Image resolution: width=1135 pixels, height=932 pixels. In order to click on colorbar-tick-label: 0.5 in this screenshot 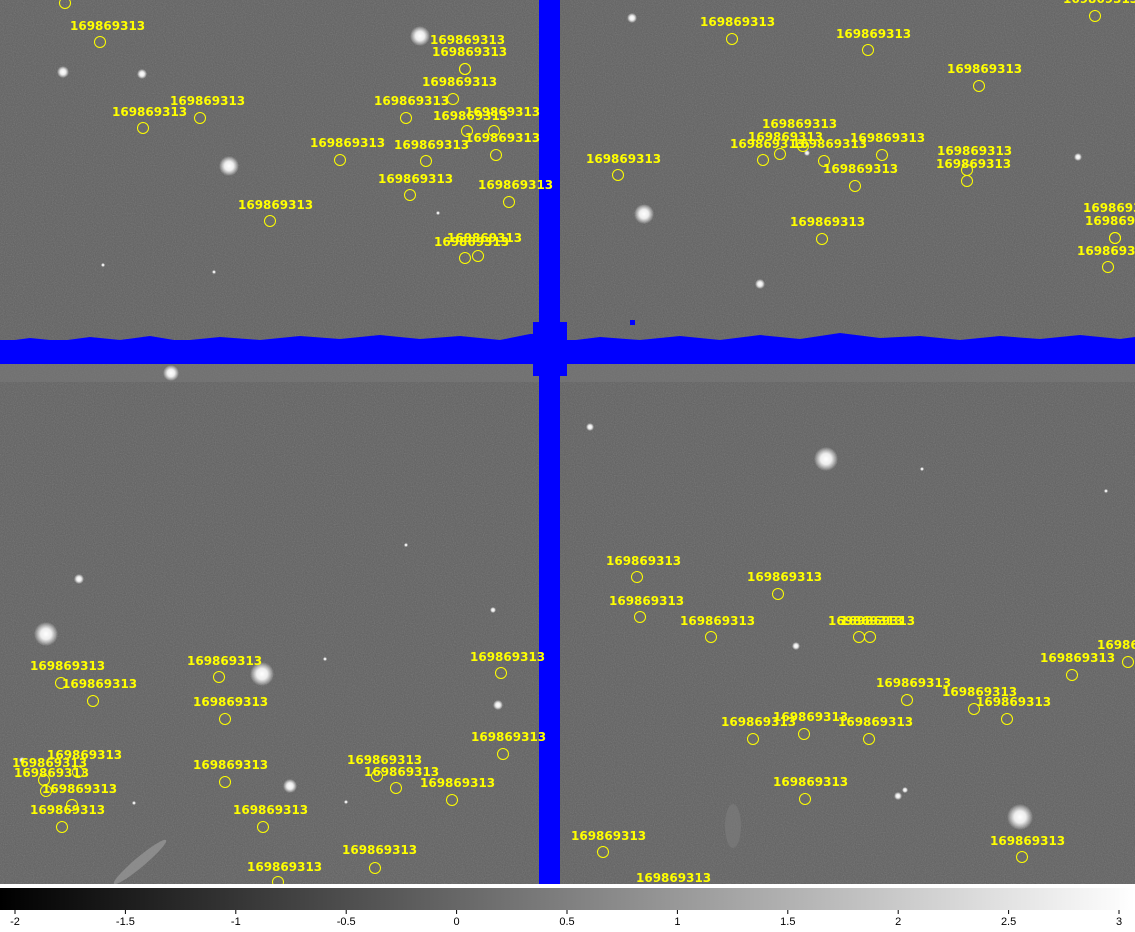, I will do `click(566, 922)`.